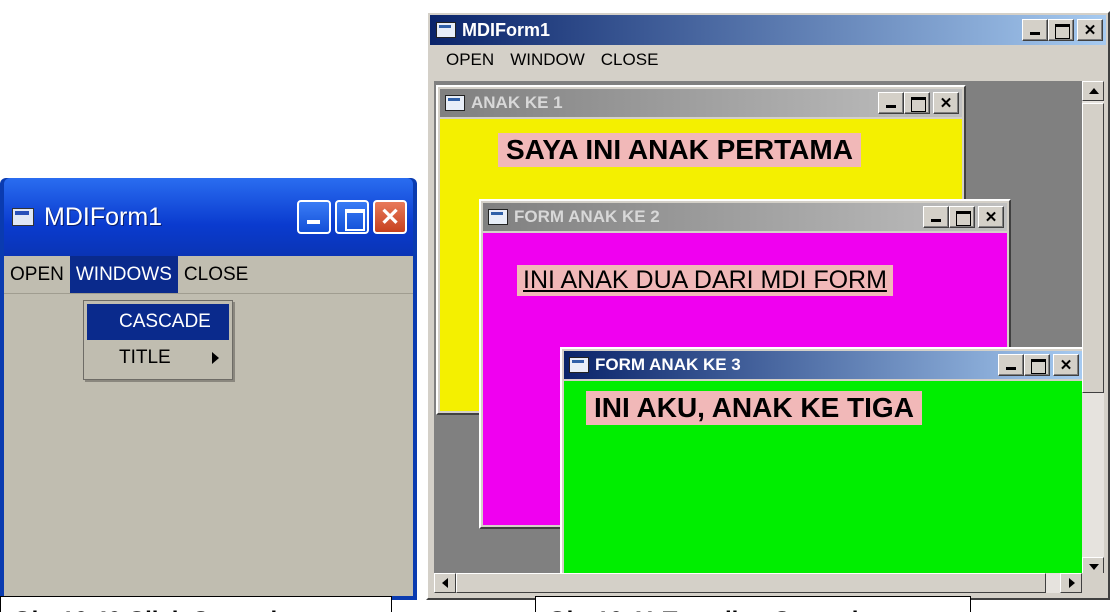 Image resolution: width=1112 pixels, height=612 pixels. Describe the element at coordinates (753, 604) in the screenshot. I see `figure-caption-right: Gbr.10.41 Tampilan Cascade` at that location.